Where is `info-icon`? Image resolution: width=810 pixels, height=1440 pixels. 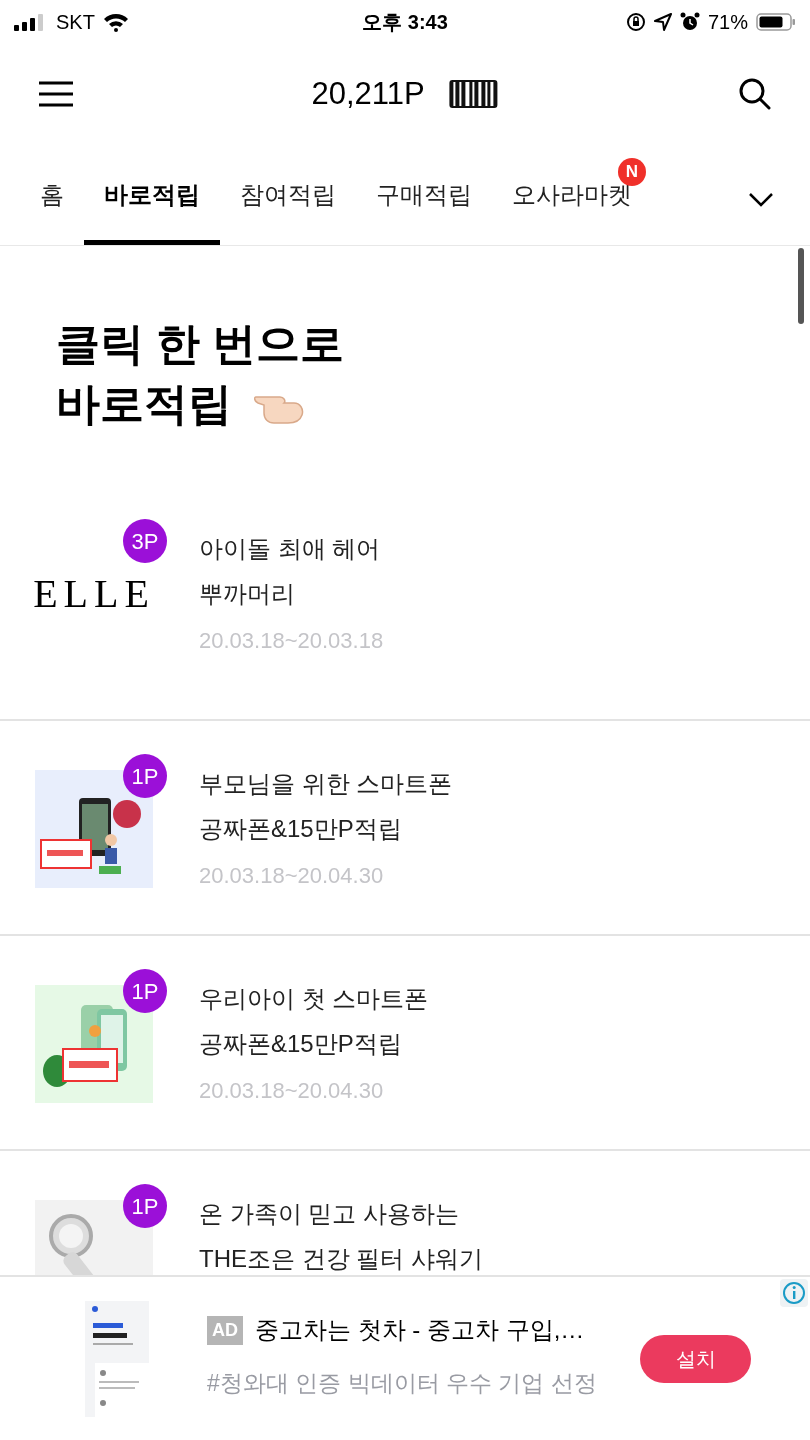 info-icon is located at coordinates (794, 1293).